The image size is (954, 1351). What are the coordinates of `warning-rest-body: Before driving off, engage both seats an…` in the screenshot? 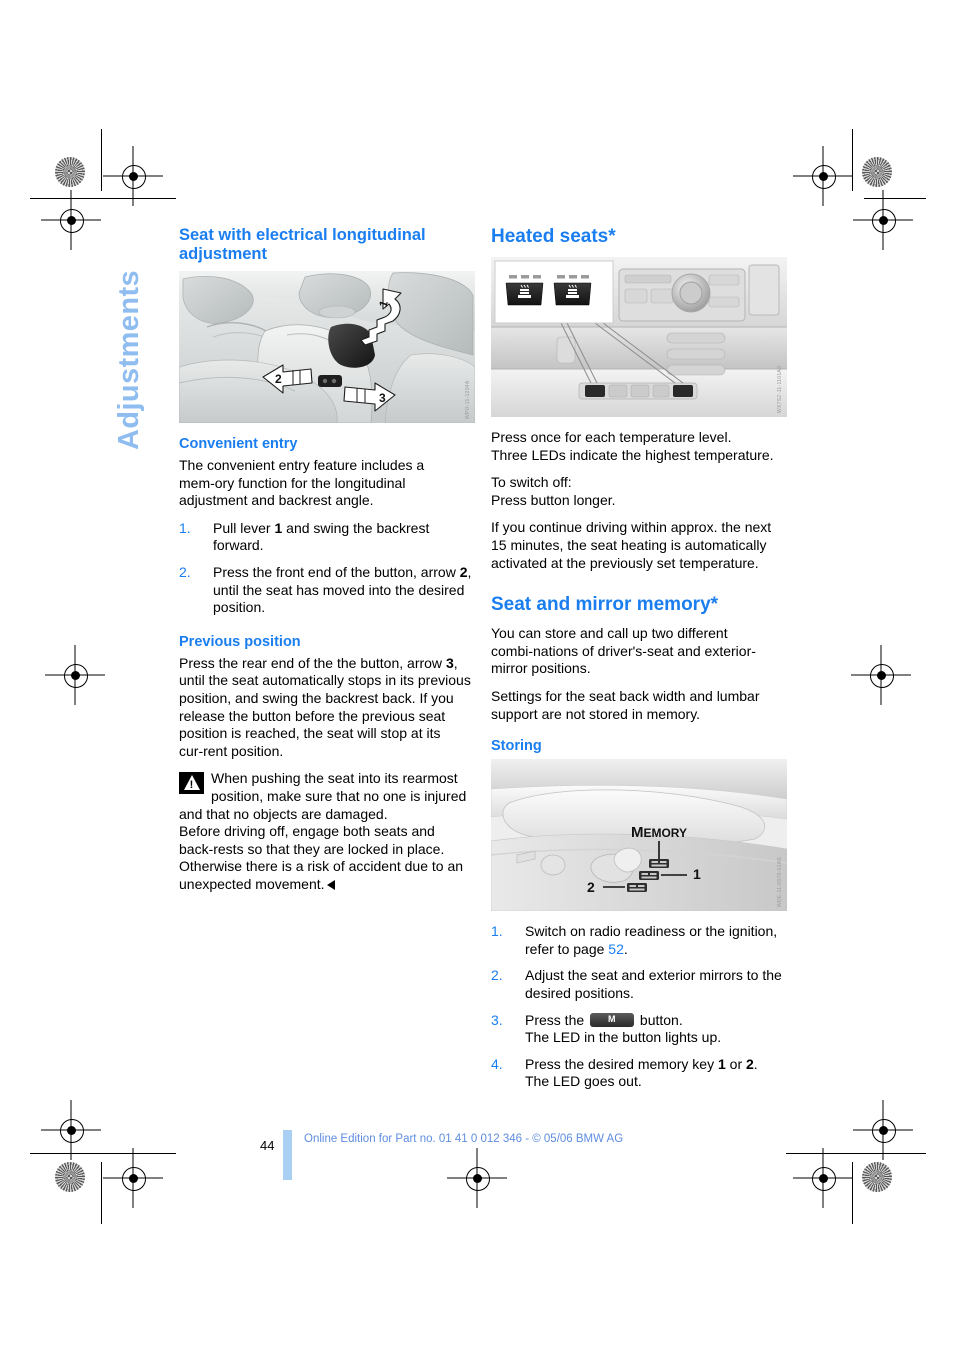 It's located at (321, 857).